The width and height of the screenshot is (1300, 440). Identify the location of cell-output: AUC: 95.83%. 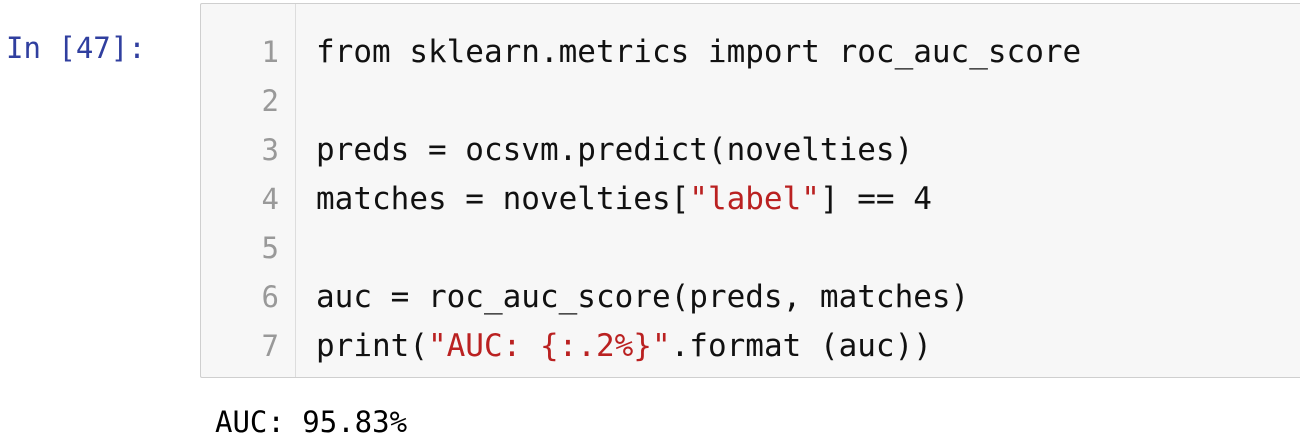
(311, 422).